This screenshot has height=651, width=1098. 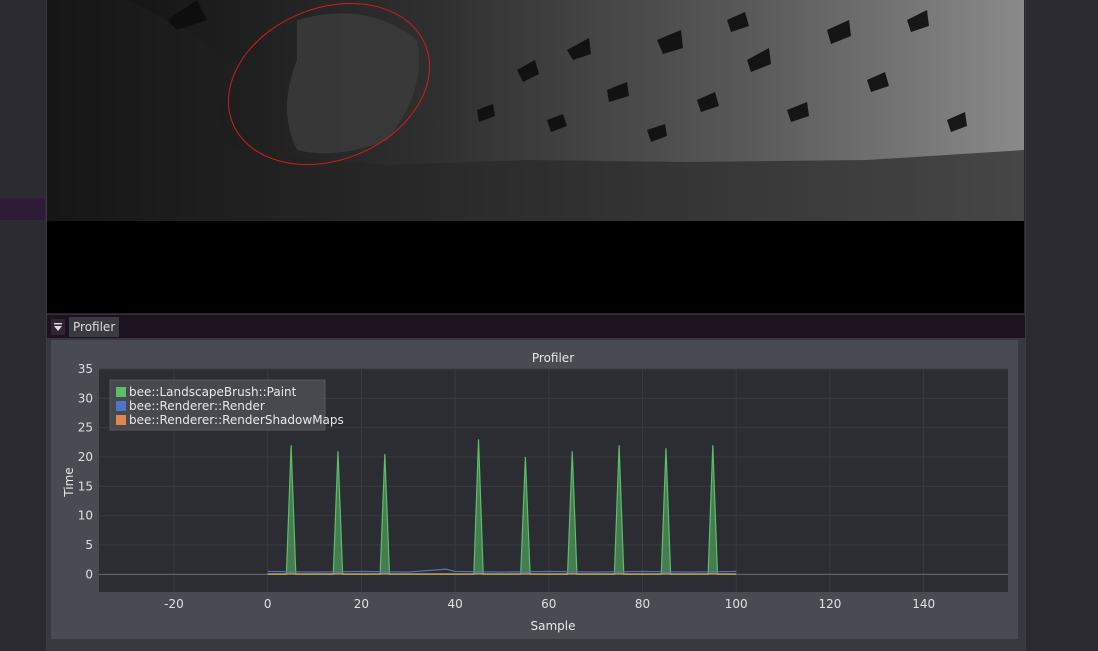 I want to click on y-tick-label: 10, so click(x=85, y=516).